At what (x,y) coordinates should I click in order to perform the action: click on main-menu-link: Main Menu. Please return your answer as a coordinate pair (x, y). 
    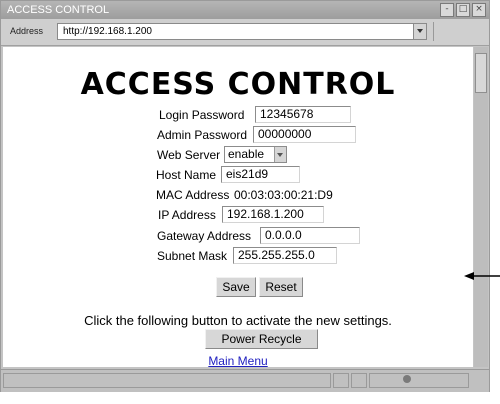
    Looking at the image, I should click on (238, 360).